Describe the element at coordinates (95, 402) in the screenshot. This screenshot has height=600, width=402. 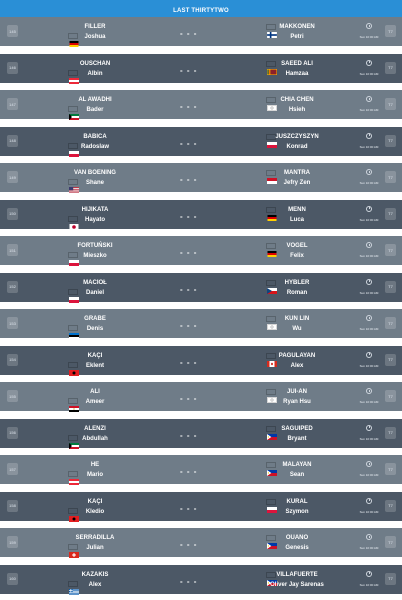
I see `player-one-firstname: Ameer` at that location.